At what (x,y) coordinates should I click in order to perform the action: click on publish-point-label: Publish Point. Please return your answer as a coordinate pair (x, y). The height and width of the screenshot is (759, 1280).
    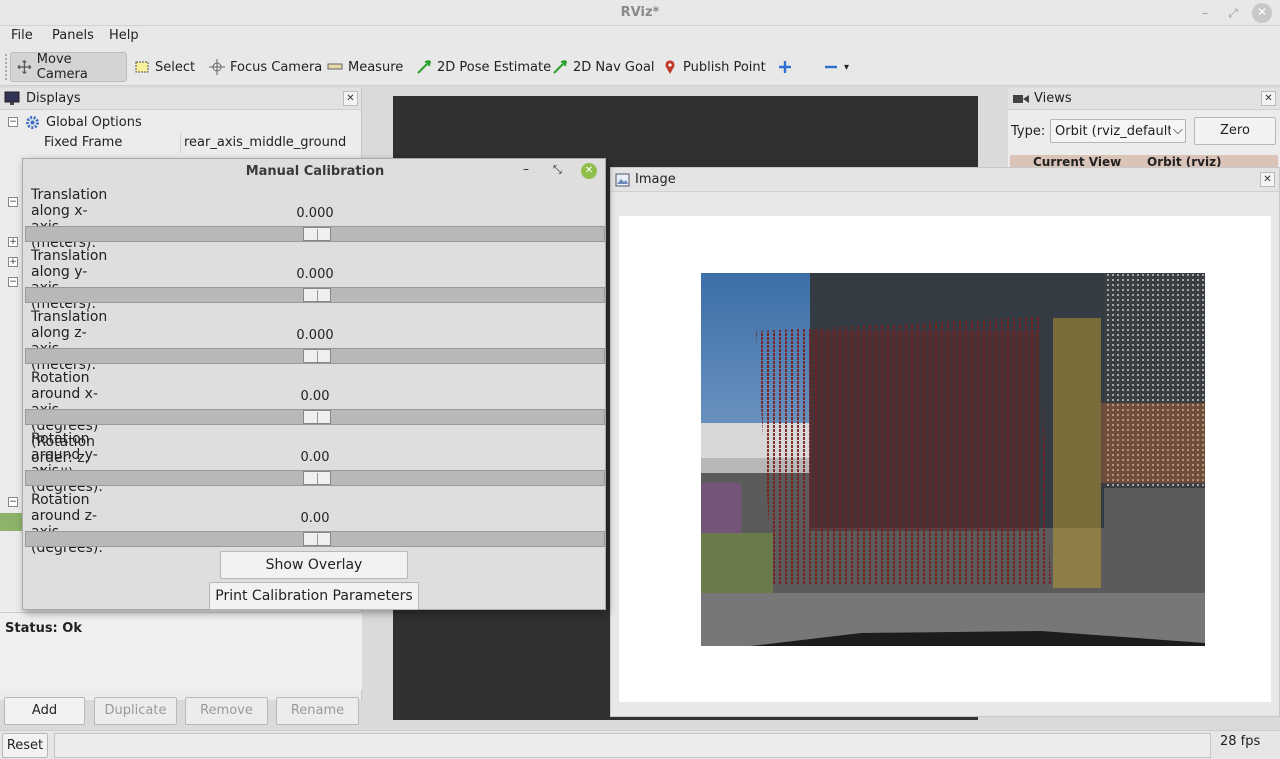
    Looking at the image, I should click on (724, 67).